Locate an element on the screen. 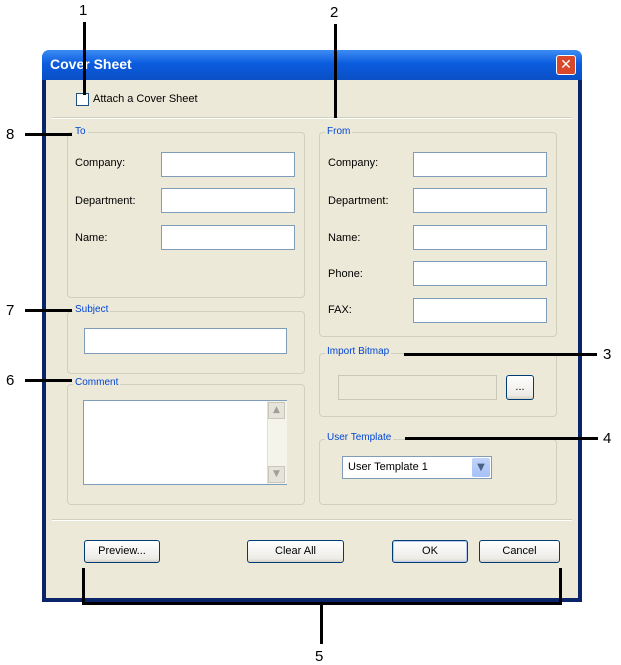 This screenshot has height=665, width=621. user-template-legend: User Template is located at coordinates (359, 437).